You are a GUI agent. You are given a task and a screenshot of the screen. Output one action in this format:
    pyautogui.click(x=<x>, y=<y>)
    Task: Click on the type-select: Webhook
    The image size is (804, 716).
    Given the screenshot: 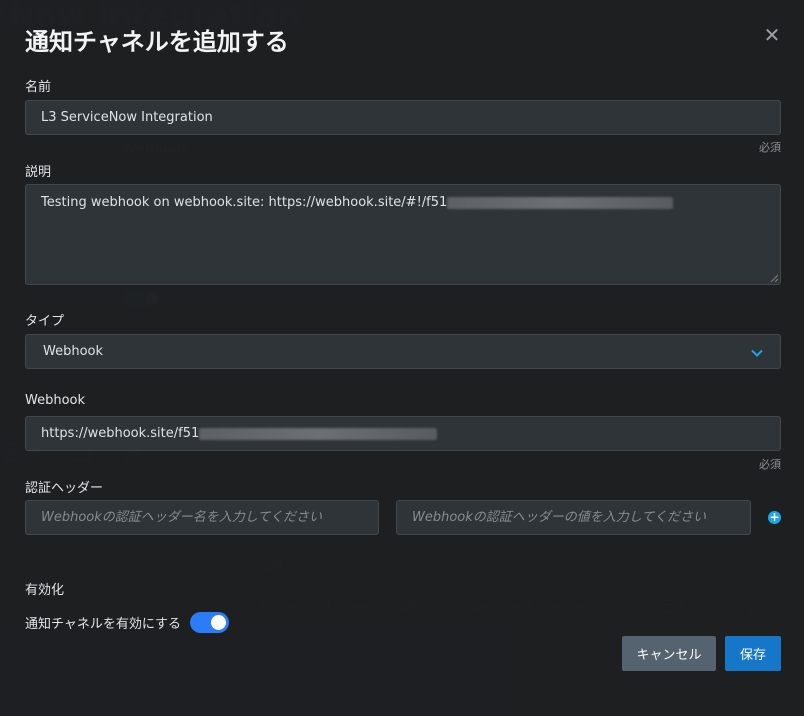 What is the action you would take?
    pyautogui.click(x=403, y=351)
    